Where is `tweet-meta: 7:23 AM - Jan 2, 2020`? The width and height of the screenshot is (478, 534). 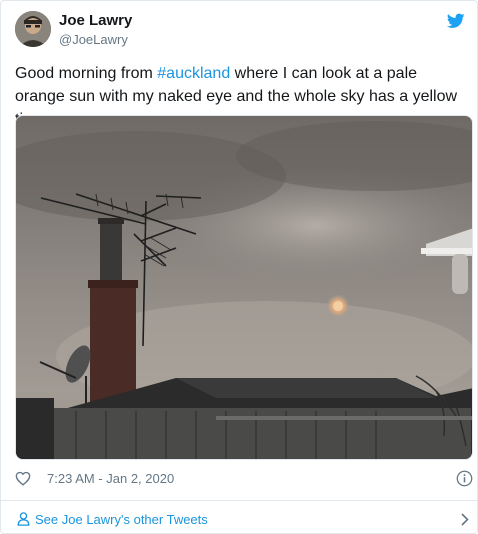
tweet-meta: 7:23 AM - Jan 2, 2020 is located at coordinates (244, 479).